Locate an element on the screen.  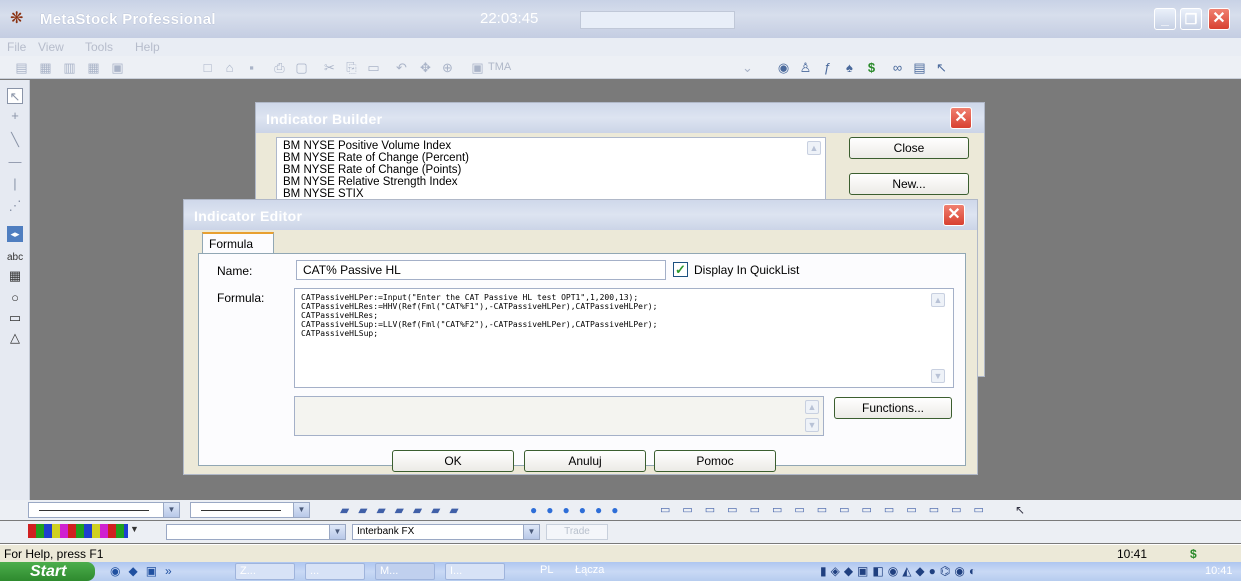
list-scroll-up-icon: ▲ is located at coordinates (814, 148).